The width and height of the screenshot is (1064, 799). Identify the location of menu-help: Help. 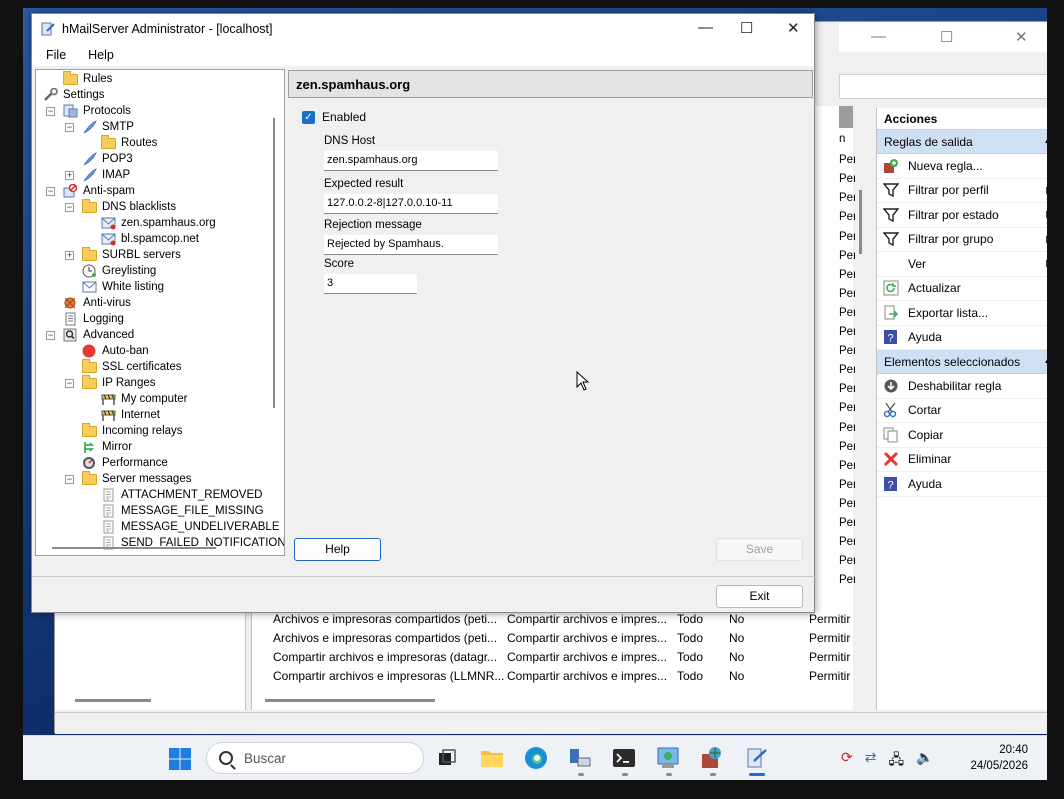
(101, 57).